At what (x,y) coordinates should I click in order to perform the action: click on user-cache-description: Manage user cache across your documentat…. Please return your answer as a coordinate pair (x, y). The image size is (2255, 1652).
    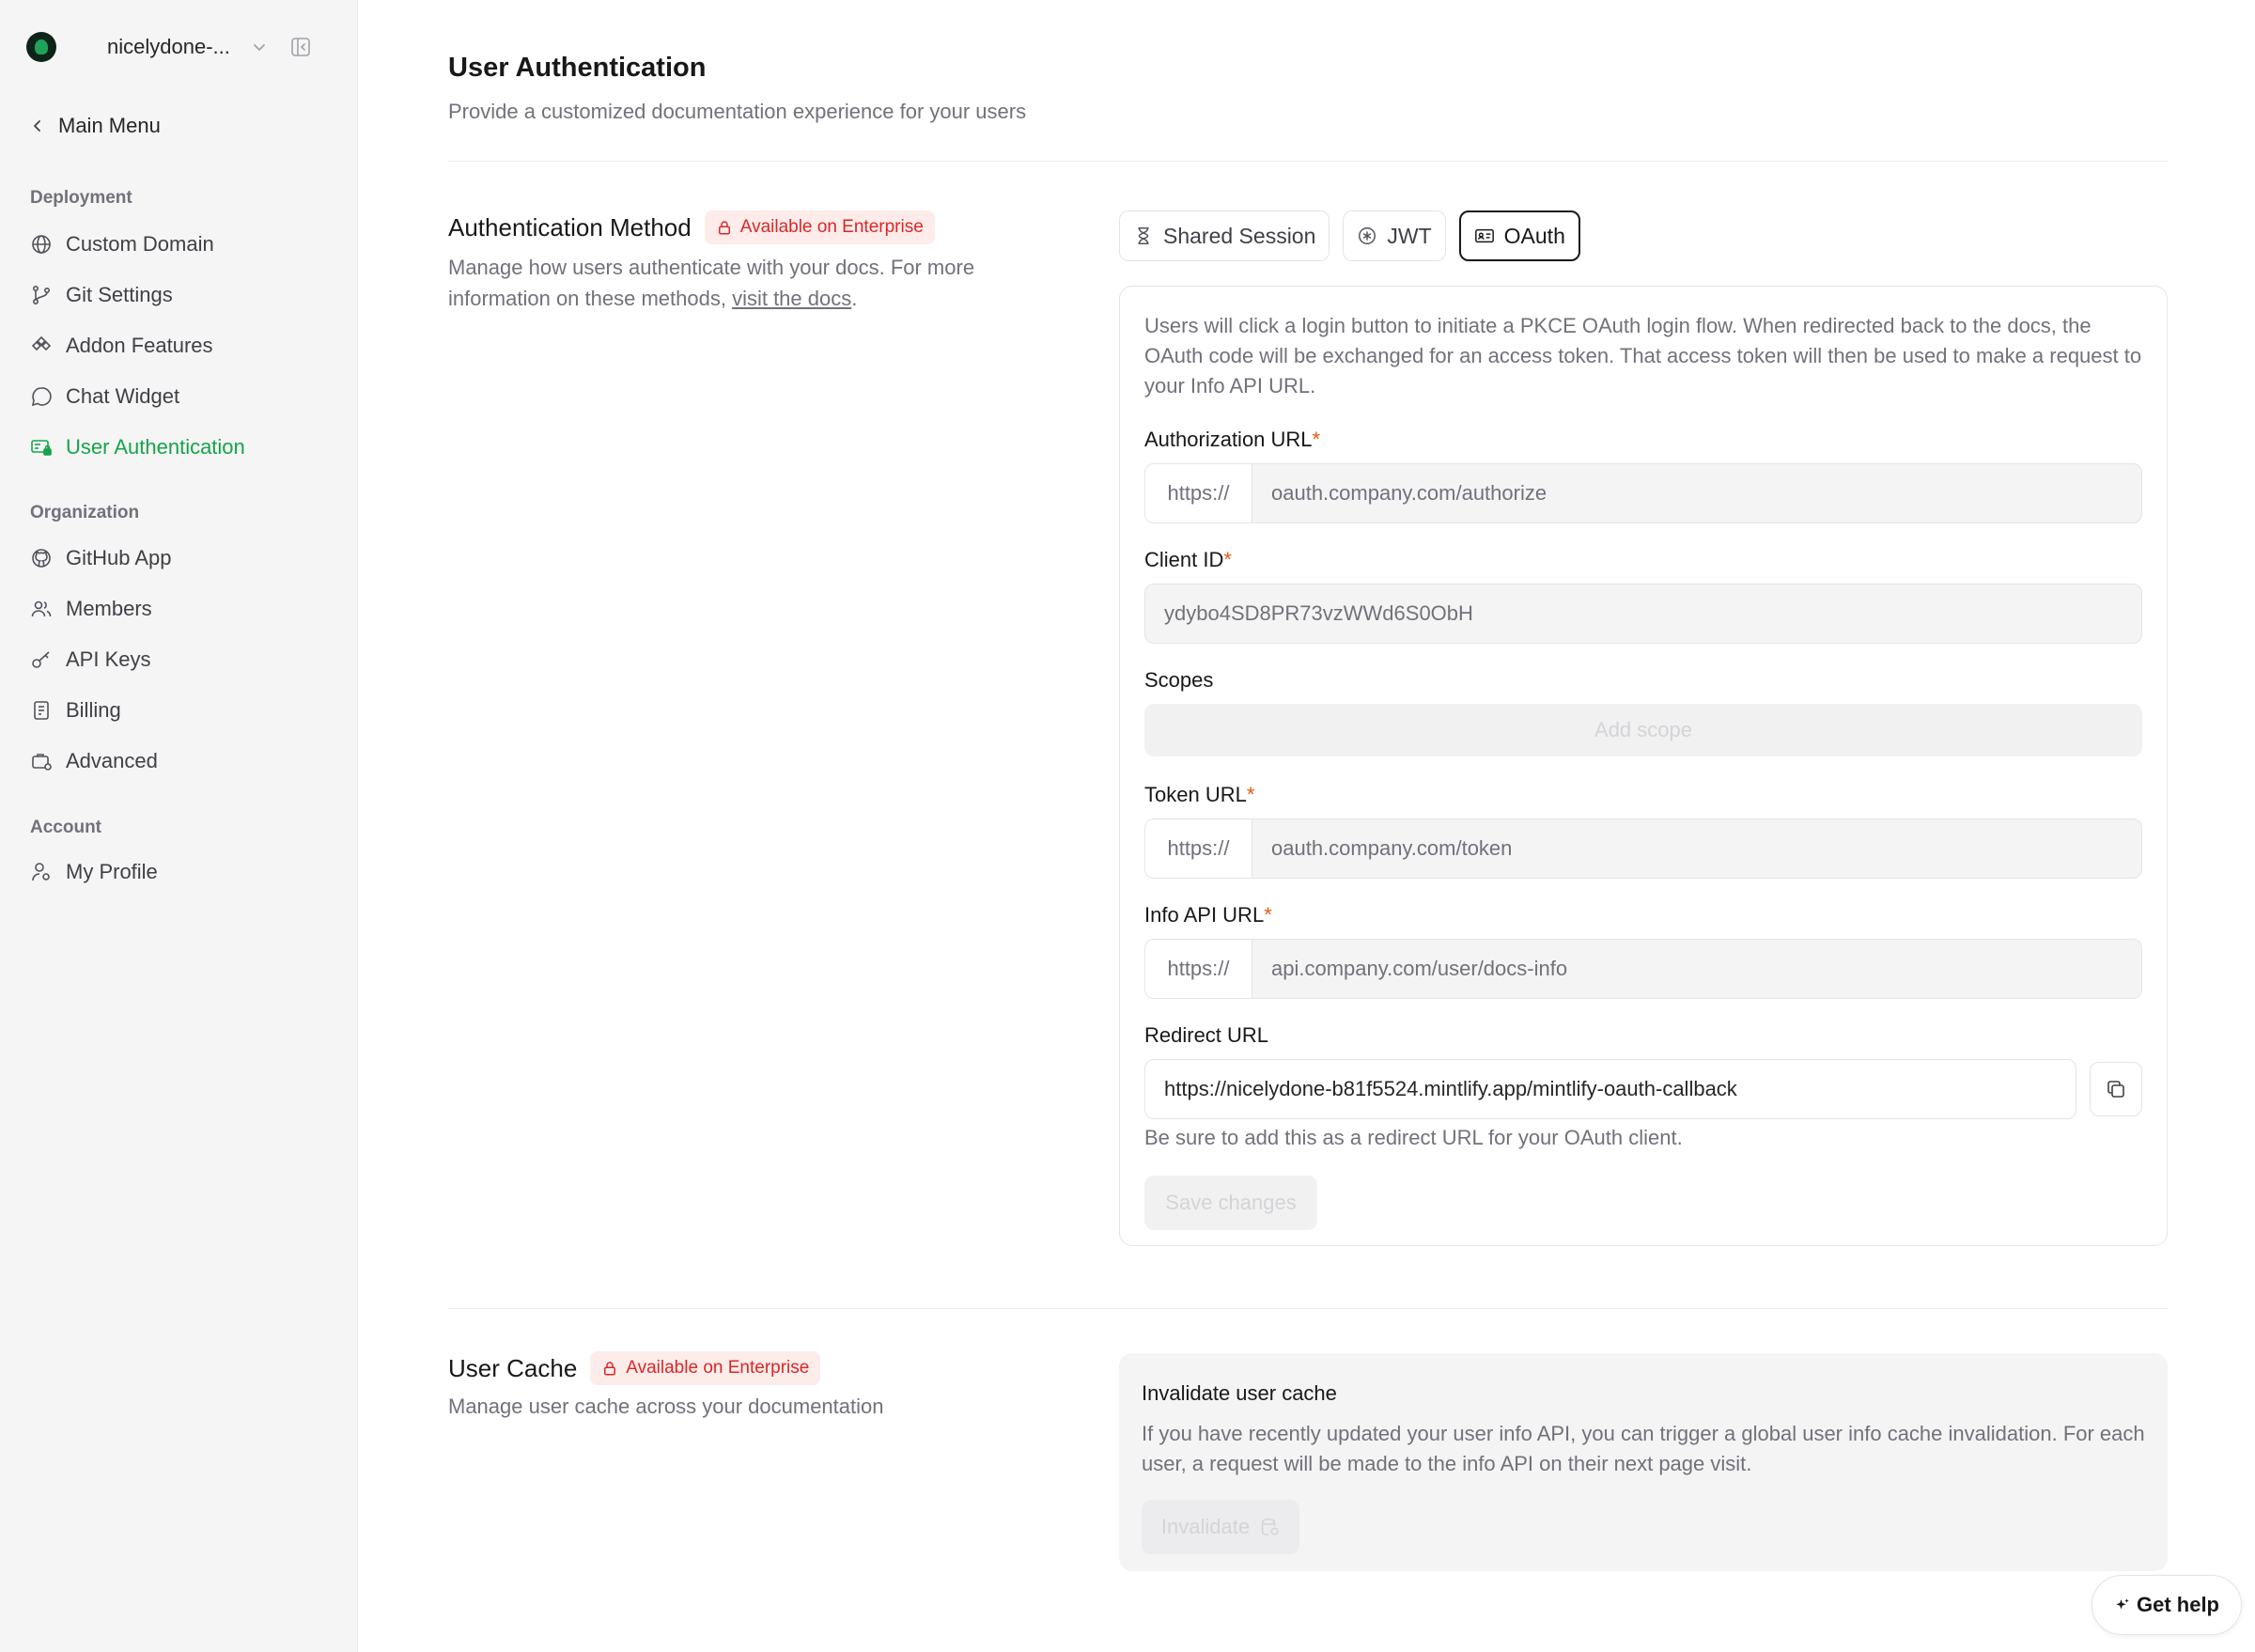
    Looking at the image, I should click on (666, 1406).